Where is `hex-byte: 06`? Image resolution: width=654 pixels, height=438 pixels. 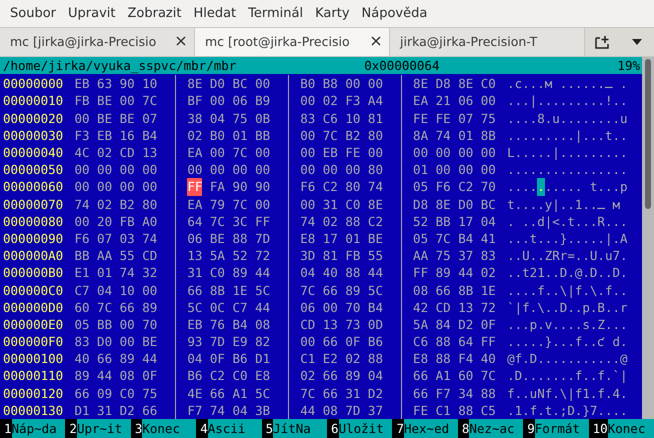 hex-byte: 06 is located at coordinates (194, 239).